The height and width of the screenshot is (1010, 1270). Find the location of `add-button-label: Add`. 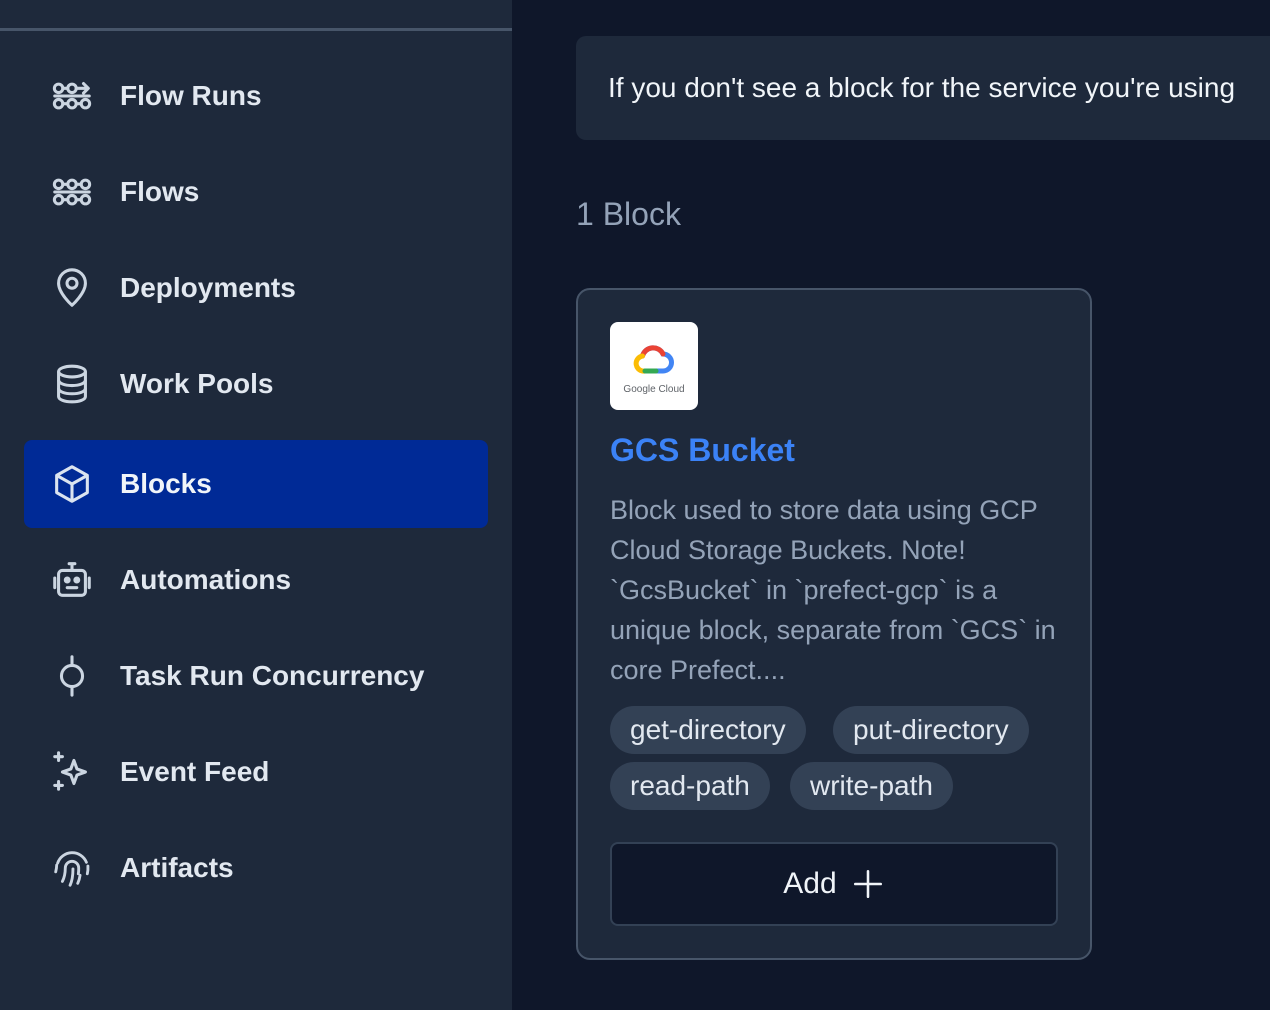

add-button-label: Add is located at coordinates (810, 883).